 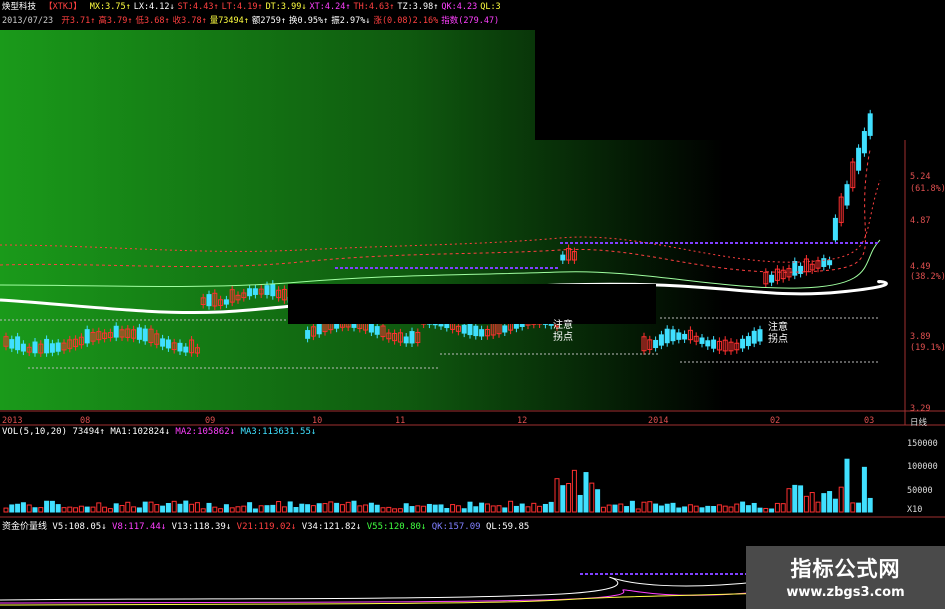 What do you see at coordinates (920, 221) in the screenshot?
I see `price-tick-label: 4.87` at bounding box center [920, 221].